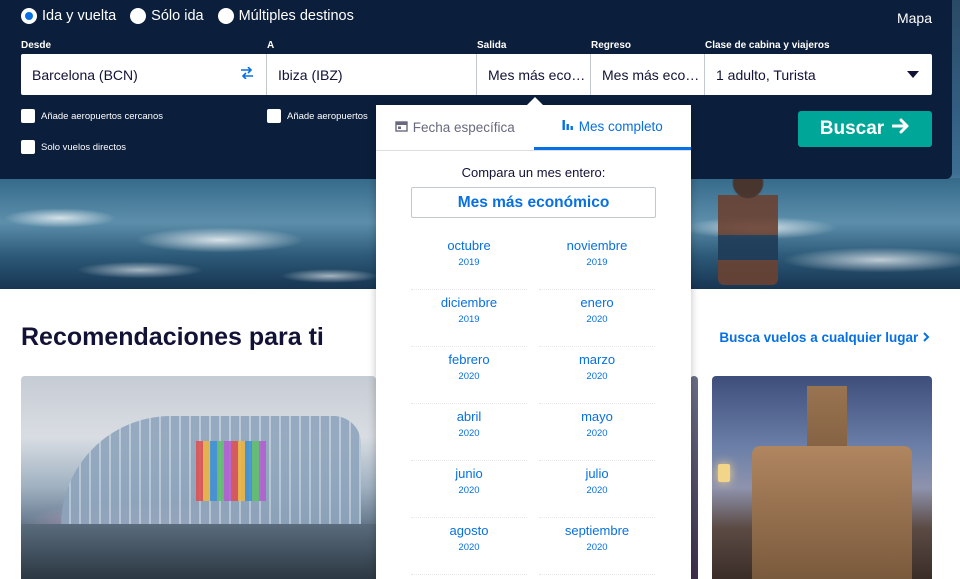 The height and width of the screenshot is (579, 960). I want to click on nearby-to-box, so click(274, 116).